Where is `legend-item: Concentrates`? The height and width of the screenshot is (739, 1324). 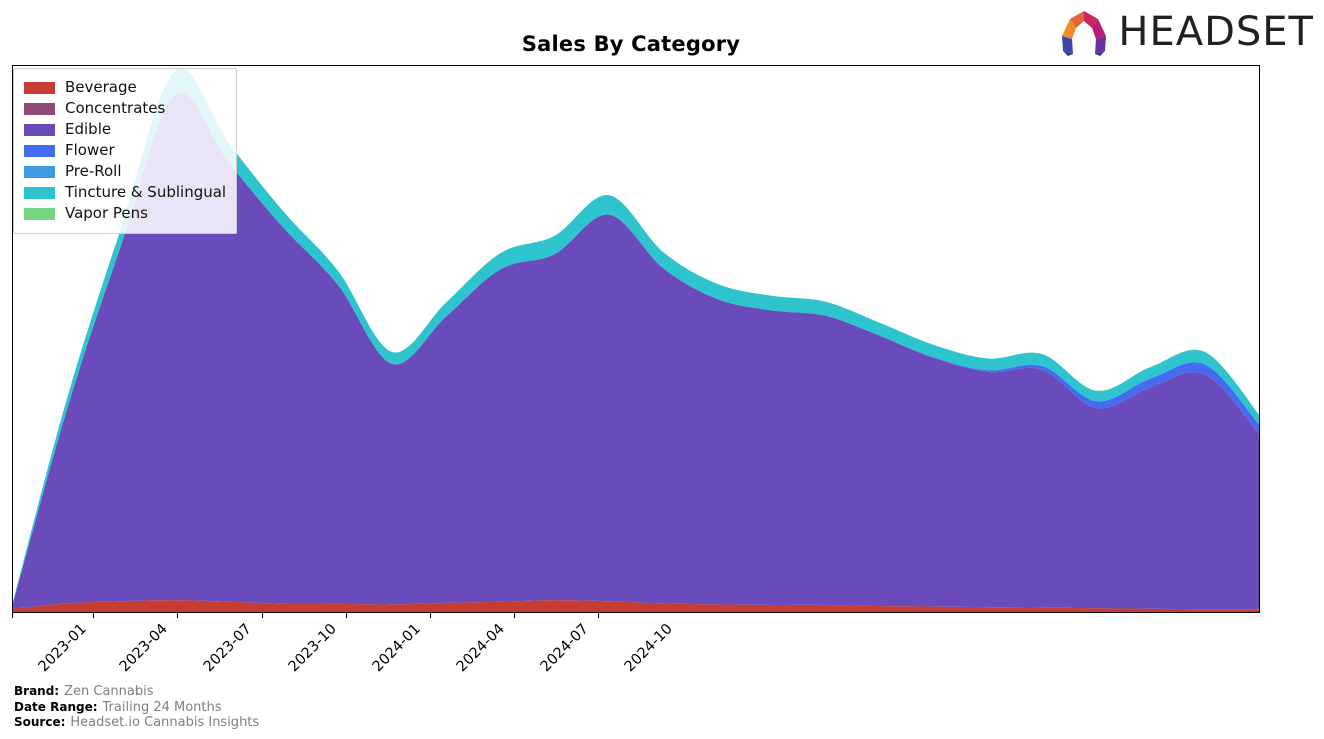 legend-item: Concentrates is located at coordinates (125, 108).